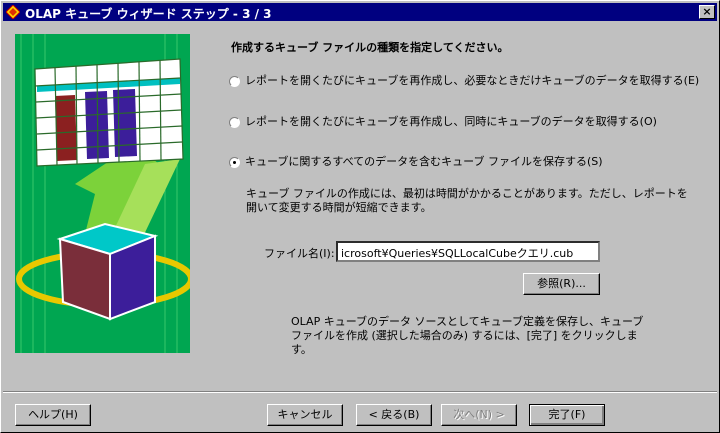  What do you see at coordinates (567, 415) in the screenshot?
I see `finish-button: 完了(F)` at bounding box center [567, 415].